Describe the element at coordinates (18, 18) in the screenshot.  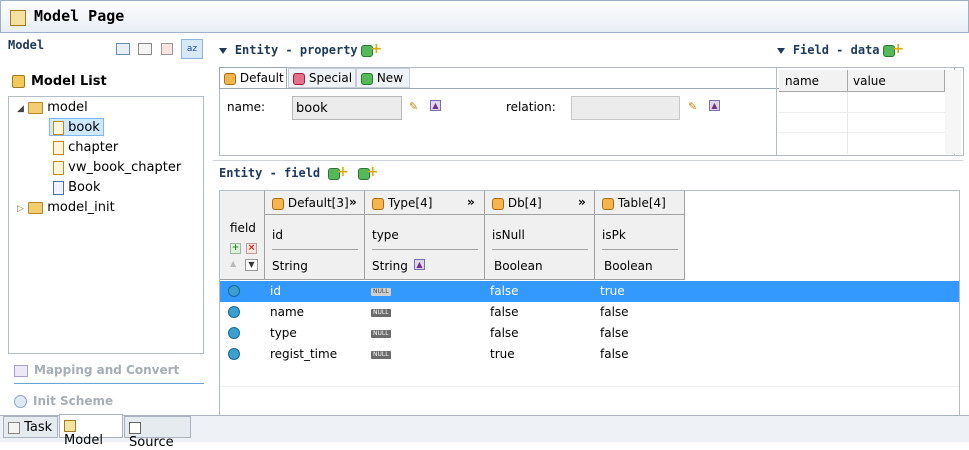
I see `model-page-icon` at that location.